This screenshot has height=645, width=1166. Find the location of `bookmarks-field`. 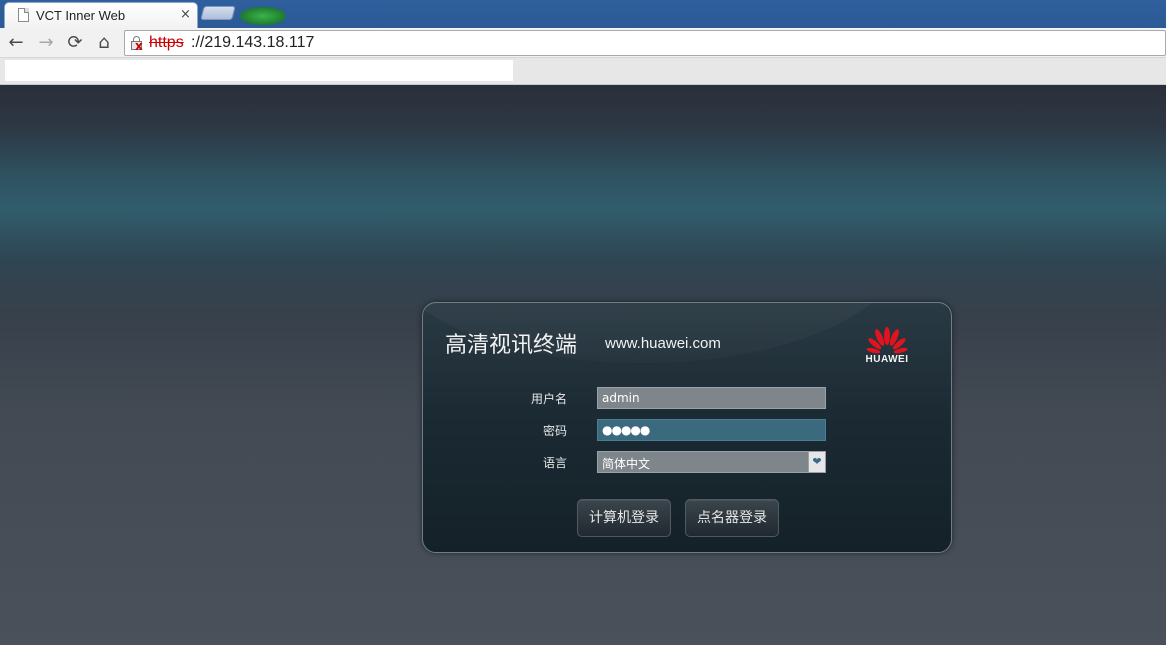

bookmarks-field is located at coordinates (259, 70).